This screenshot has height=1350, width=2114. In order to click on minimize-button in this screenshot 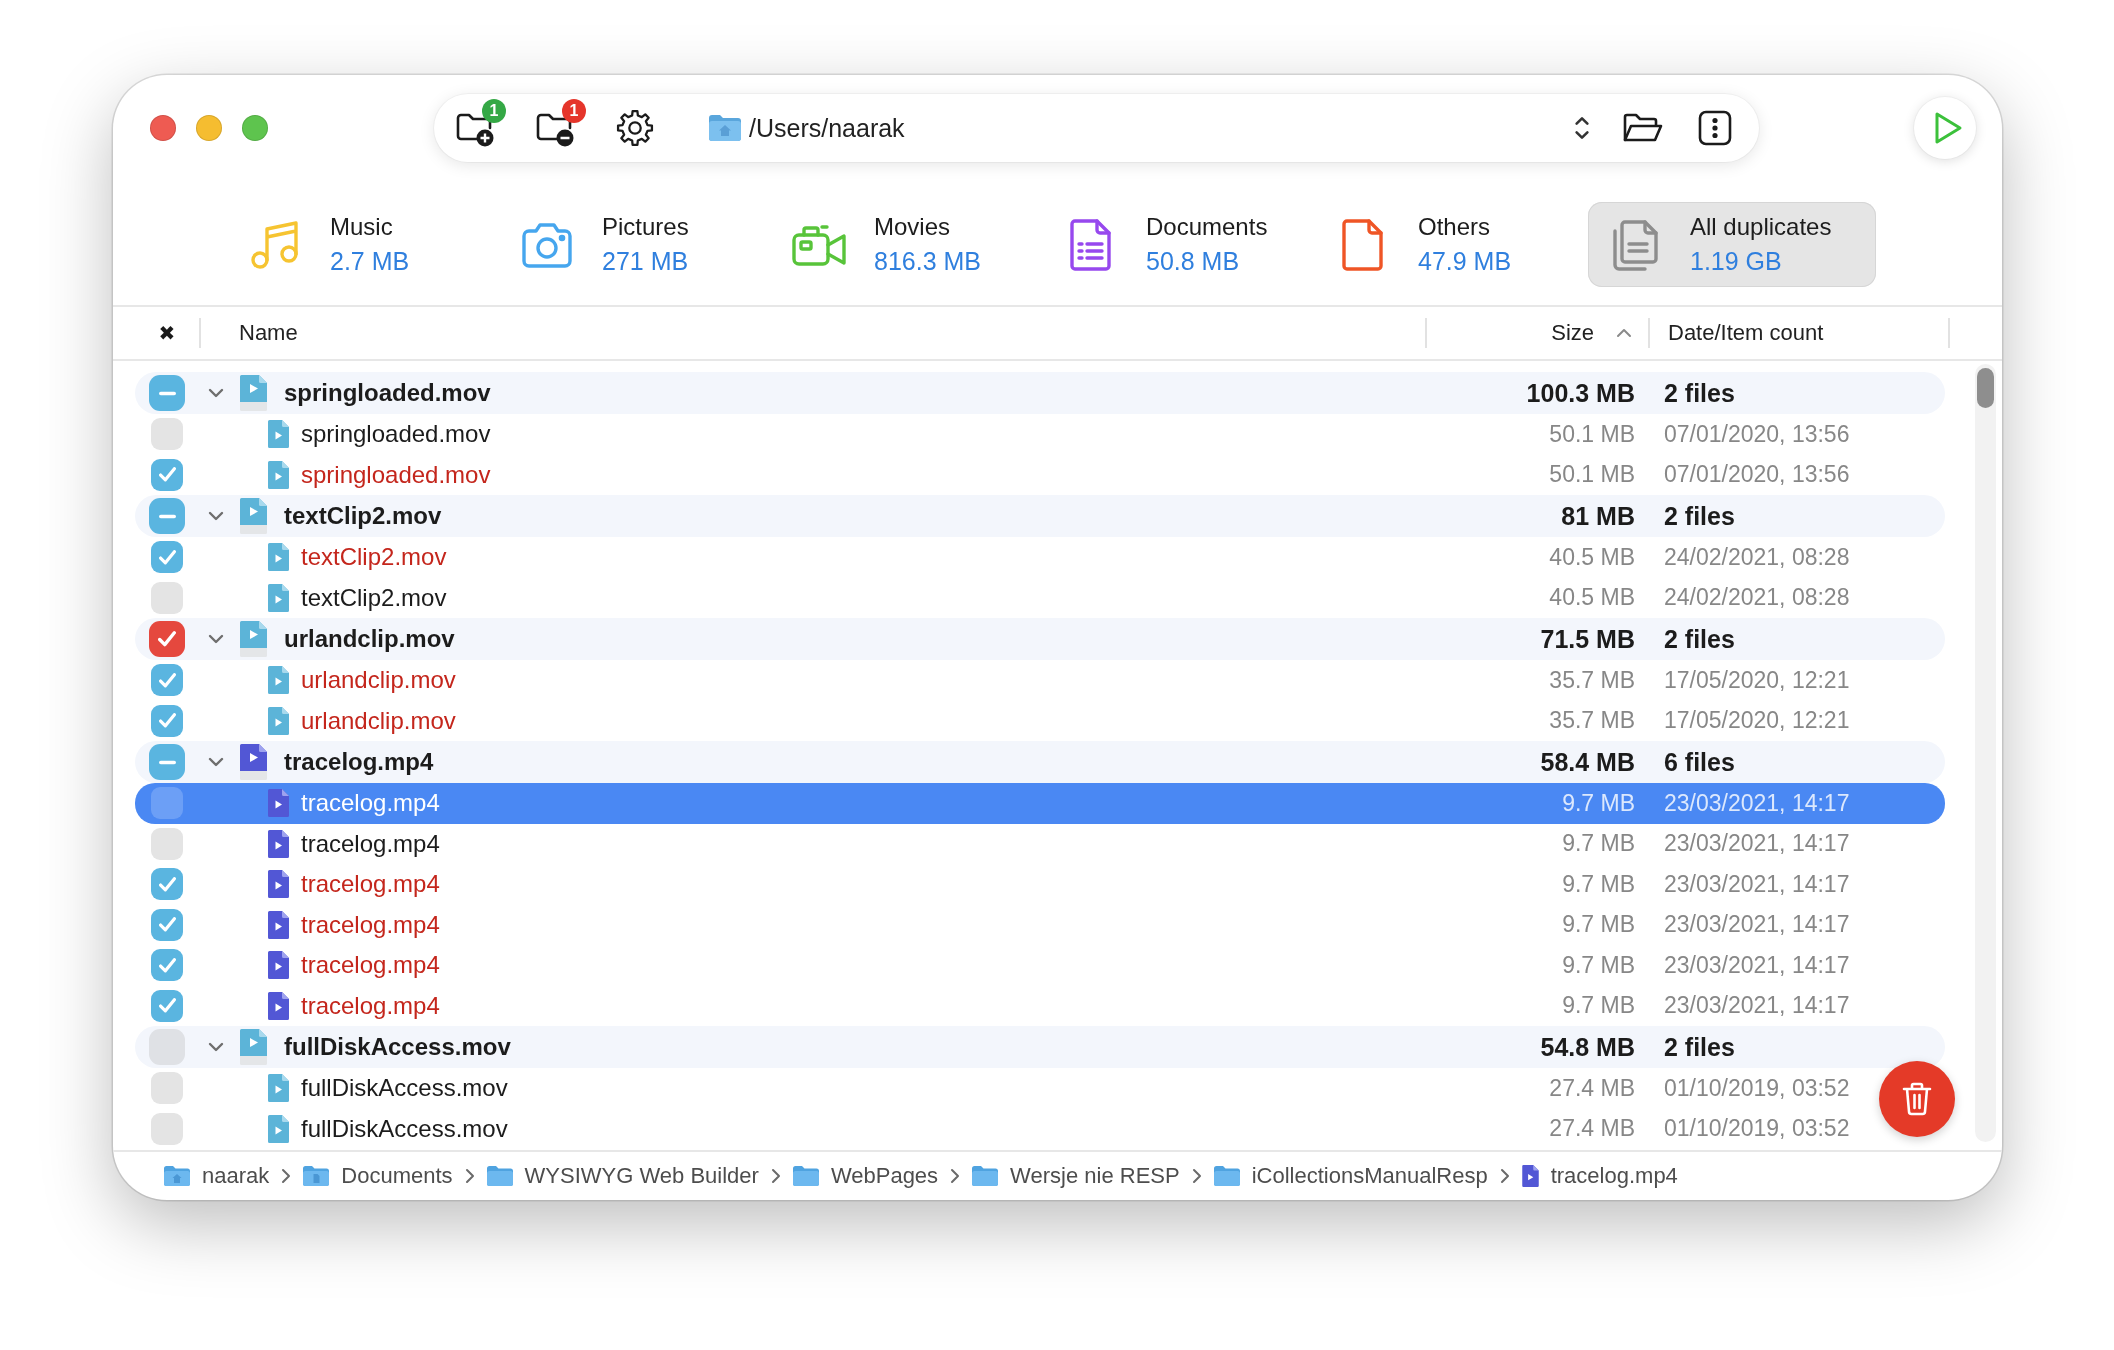, I will do `click(209, 128)`.